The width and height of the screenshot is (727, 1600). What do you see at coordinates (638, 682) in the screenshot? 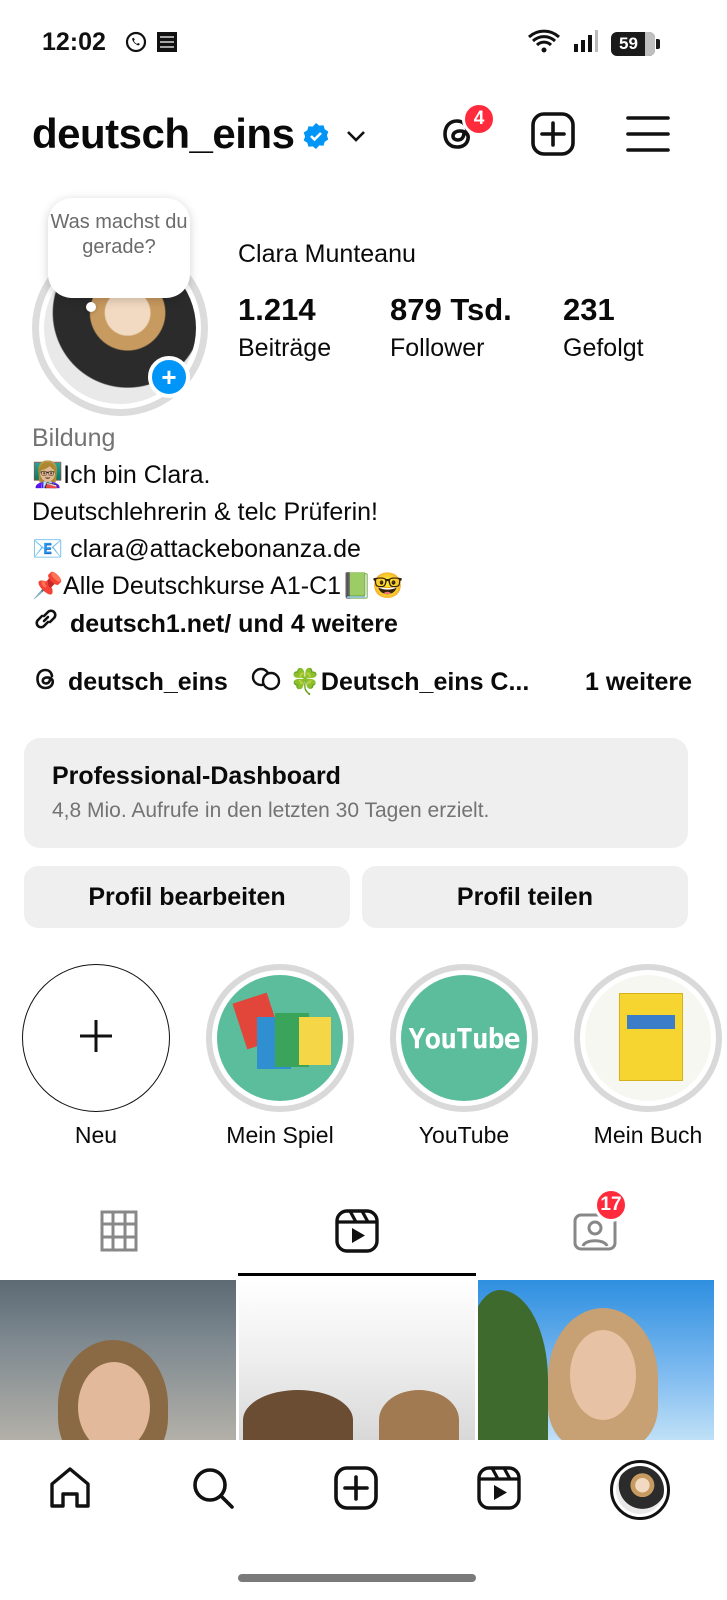
I see `more-links: 1 weitere` at bounding box center [638, 682].